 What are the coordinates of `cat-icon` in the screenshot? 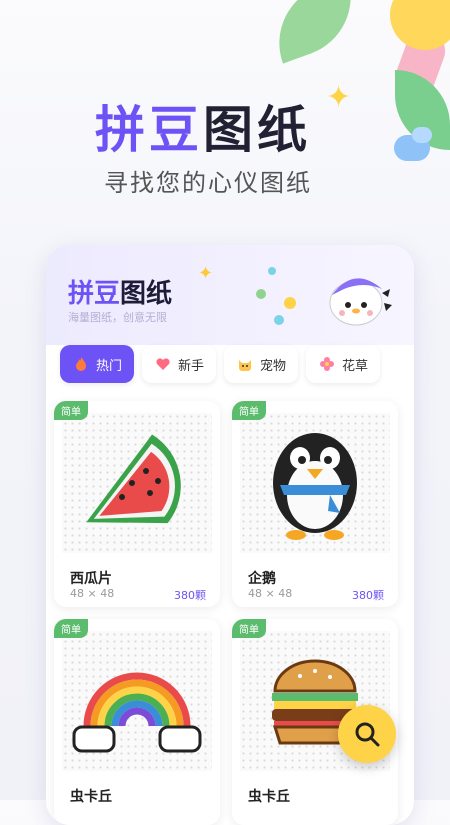 It's located at (245, 364).